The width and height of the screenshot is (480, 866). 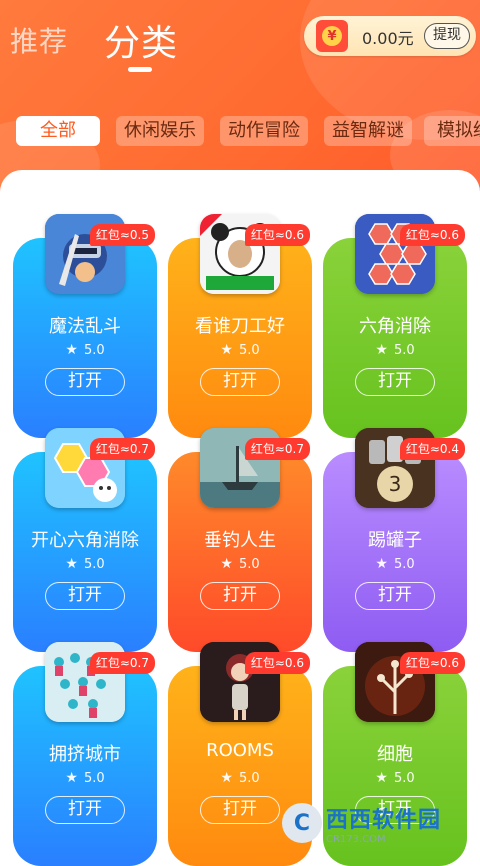 What do you see at coordinates (240, 45) in the screenshot?
I see `top-tab-bar: 推荐 分类 ¥ 0.00元 提现` at bounding box center [240, 45].